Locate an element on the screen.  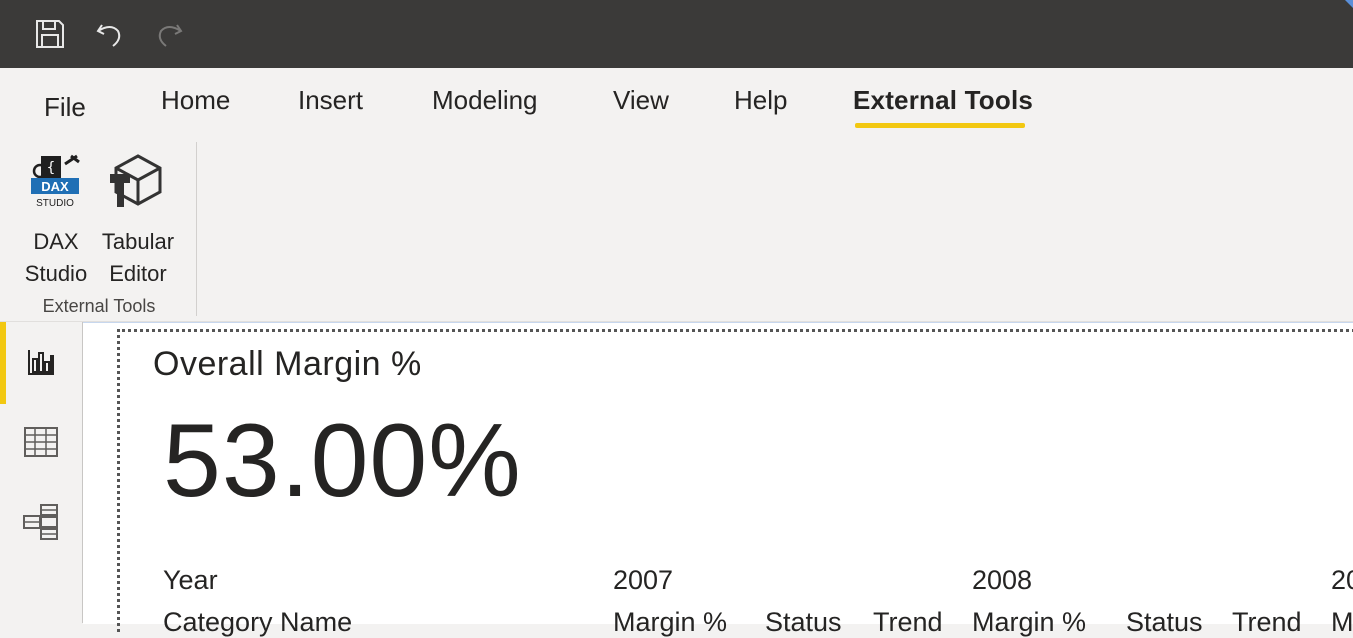
ribbon-group-label: External Tools is located at coordinates (99, 306).